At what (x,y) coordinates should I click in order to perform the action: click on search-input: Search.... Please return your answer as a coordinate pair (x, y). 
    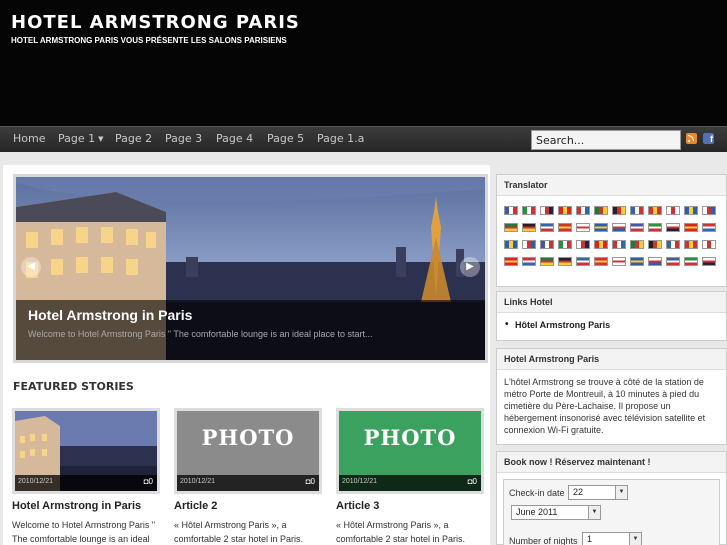
    Looking at the image, I should click on (606, 140).